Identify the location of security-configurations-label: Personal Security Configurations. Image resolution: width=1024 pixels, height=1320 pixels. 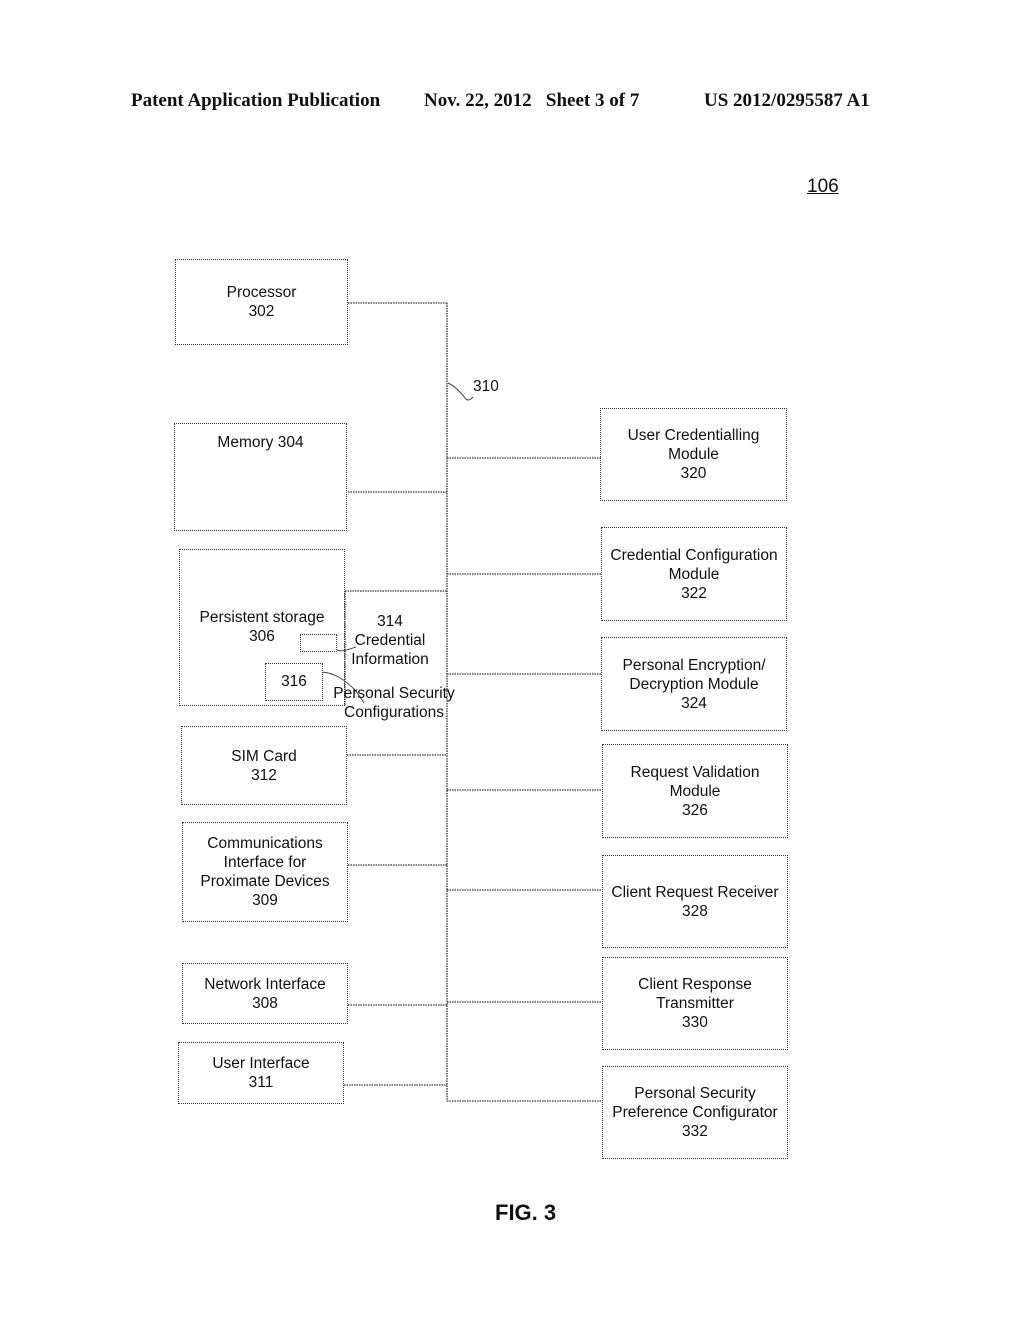
(394, 703).